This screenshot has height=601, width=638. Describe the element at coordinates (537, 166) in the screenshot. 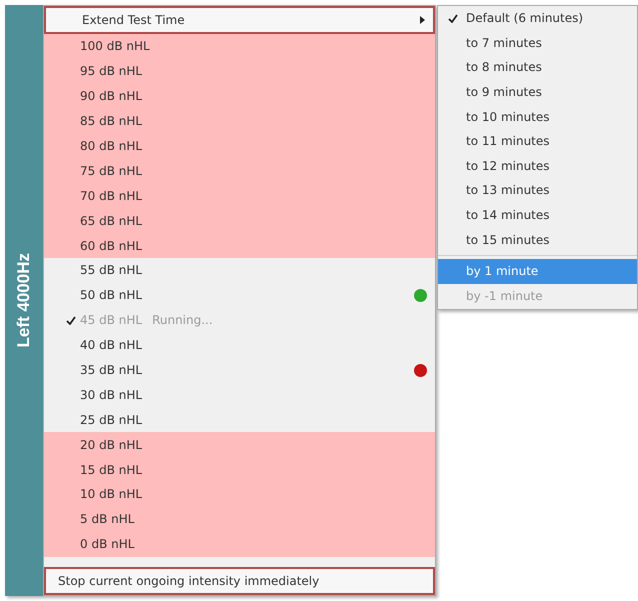

I see `submenu-item: to 12 minutes` at that location.